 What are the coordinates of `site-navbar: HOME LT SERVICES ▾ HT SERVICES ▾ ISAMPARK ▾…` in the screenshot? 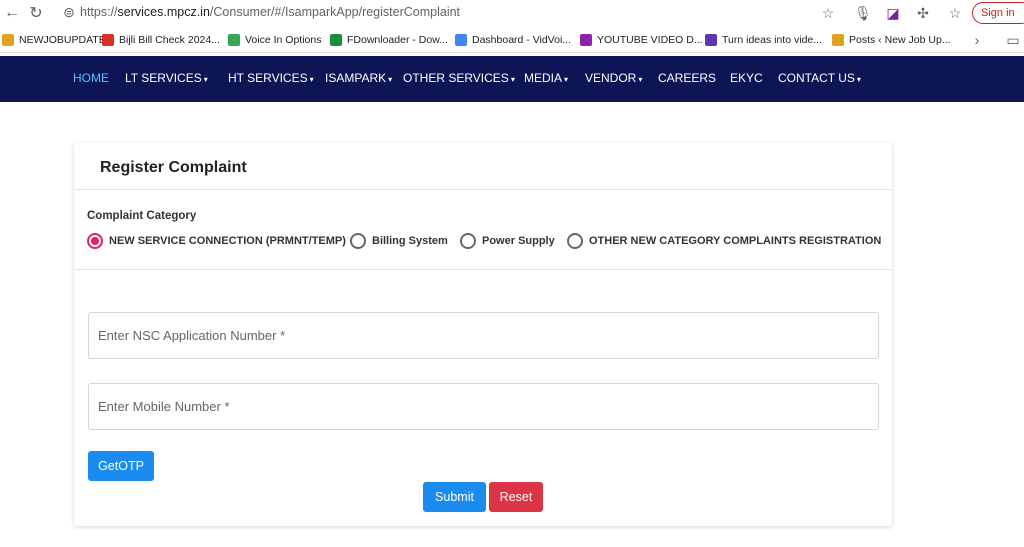 It's located at (512, 79).